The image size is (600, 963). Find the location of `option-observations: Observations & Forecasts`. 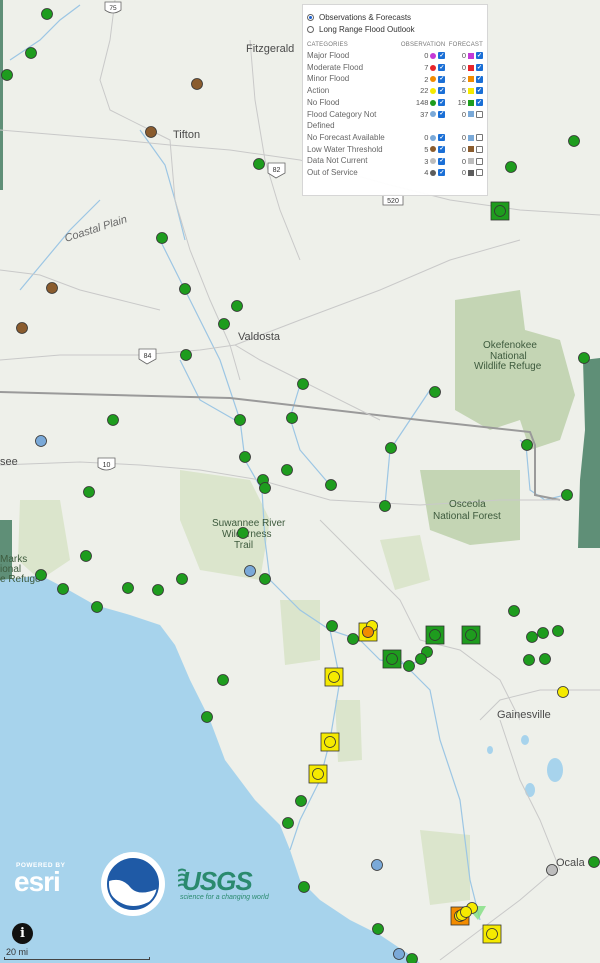

option-observations: Observations & Forecasts is located at coordinates (395, 17).